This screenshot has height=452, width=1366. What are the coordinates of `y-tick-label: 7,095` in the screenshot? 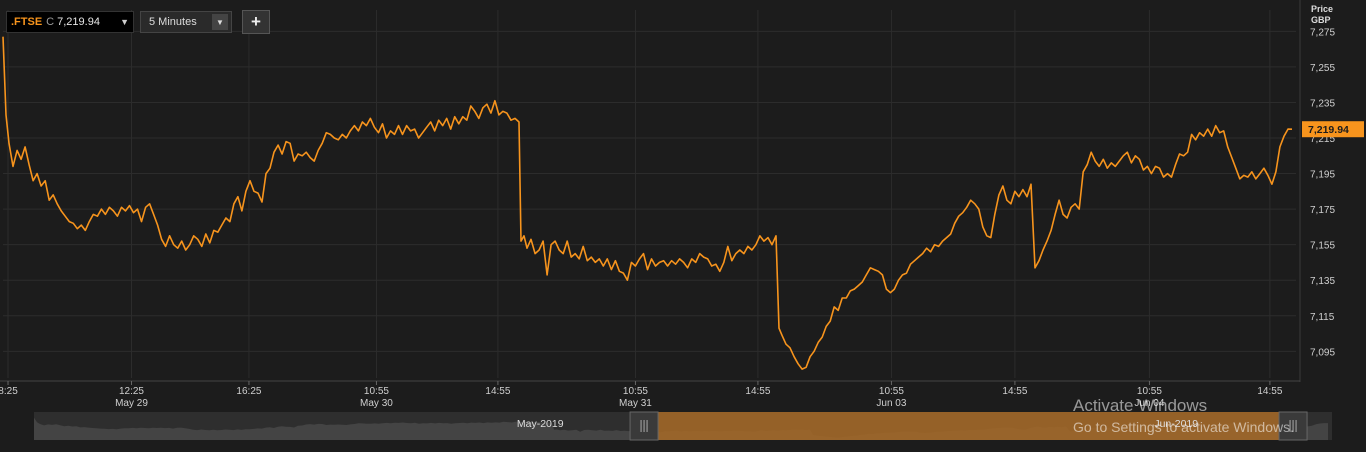 It's located at (1322, 352).